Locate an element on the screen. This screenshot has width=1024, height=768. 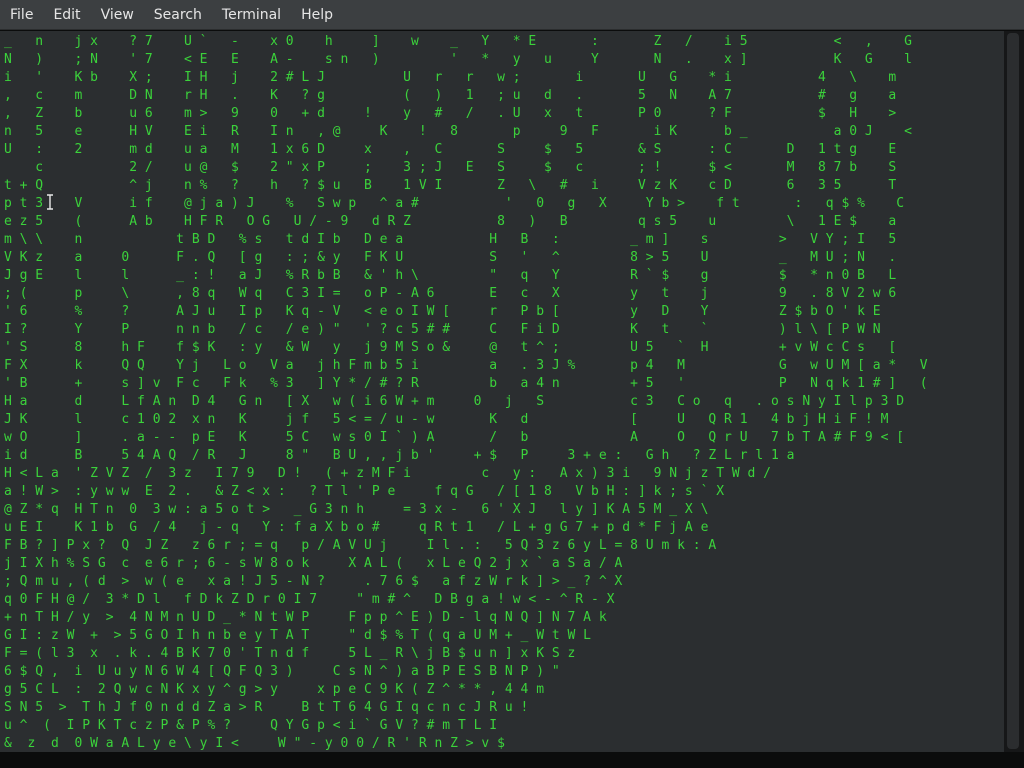
menu-bar: File Edit View Search Terminal Help is located at coordinates (512, 15).